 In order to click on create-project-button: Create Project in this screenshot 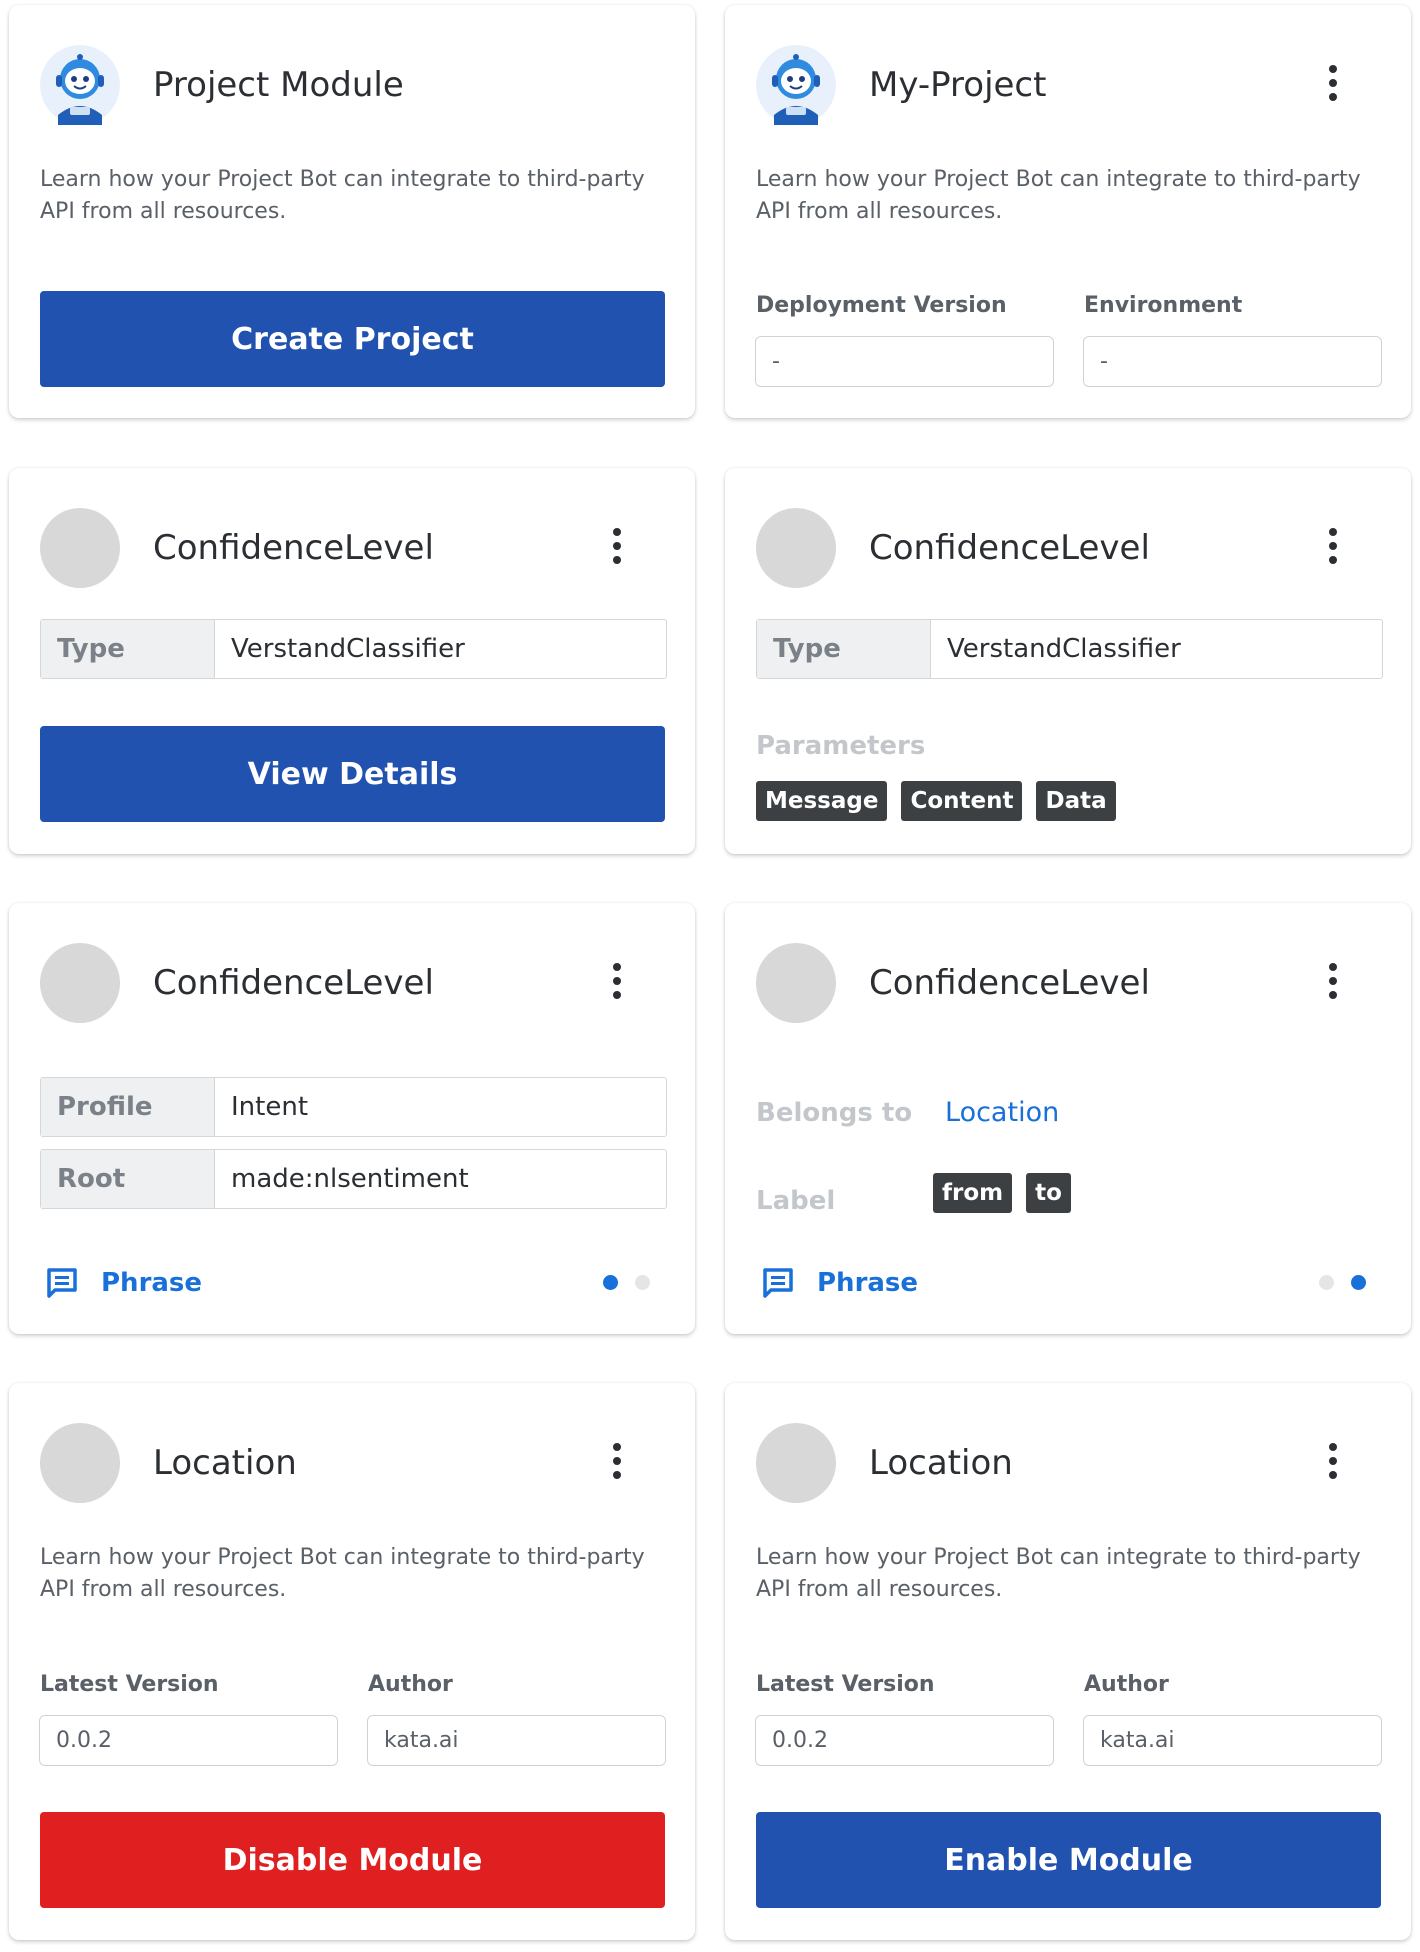, I will do `click(352, 339)`.